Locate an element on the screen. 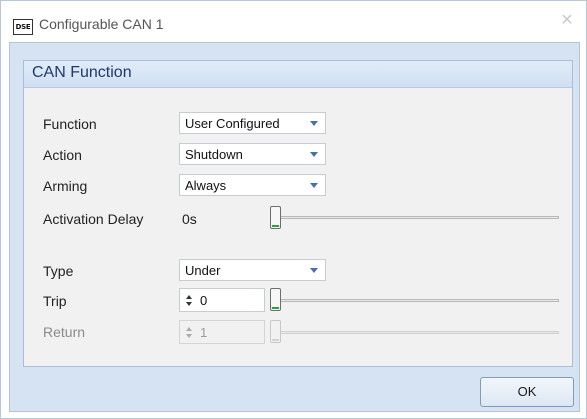 Image resolution: width=587 pixels, height=419 pixels. group-header: CAN Function is located at coordinates (298, 74).